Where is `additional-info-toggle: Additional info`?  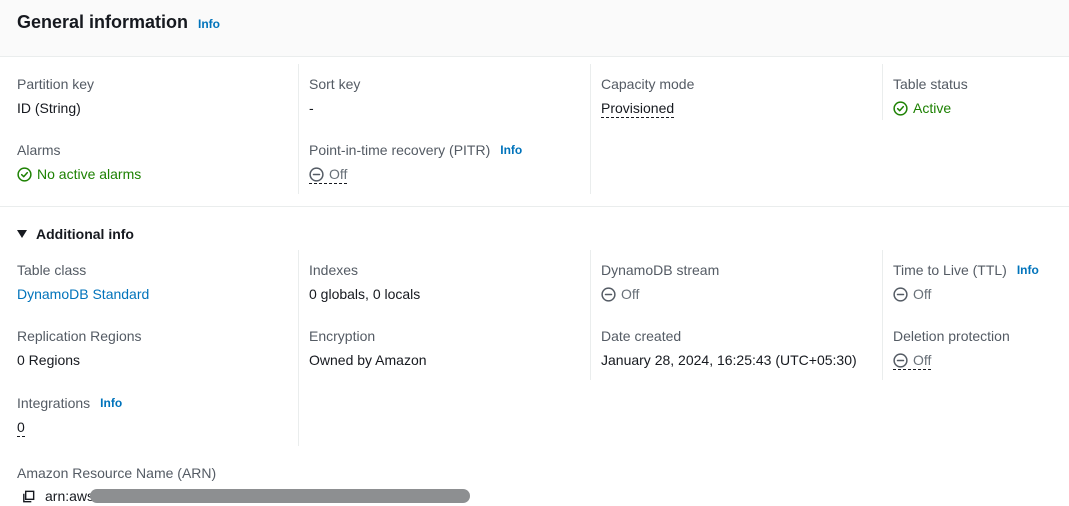 additional-info-toggle: Additional info is located at coordinates (75, 234).